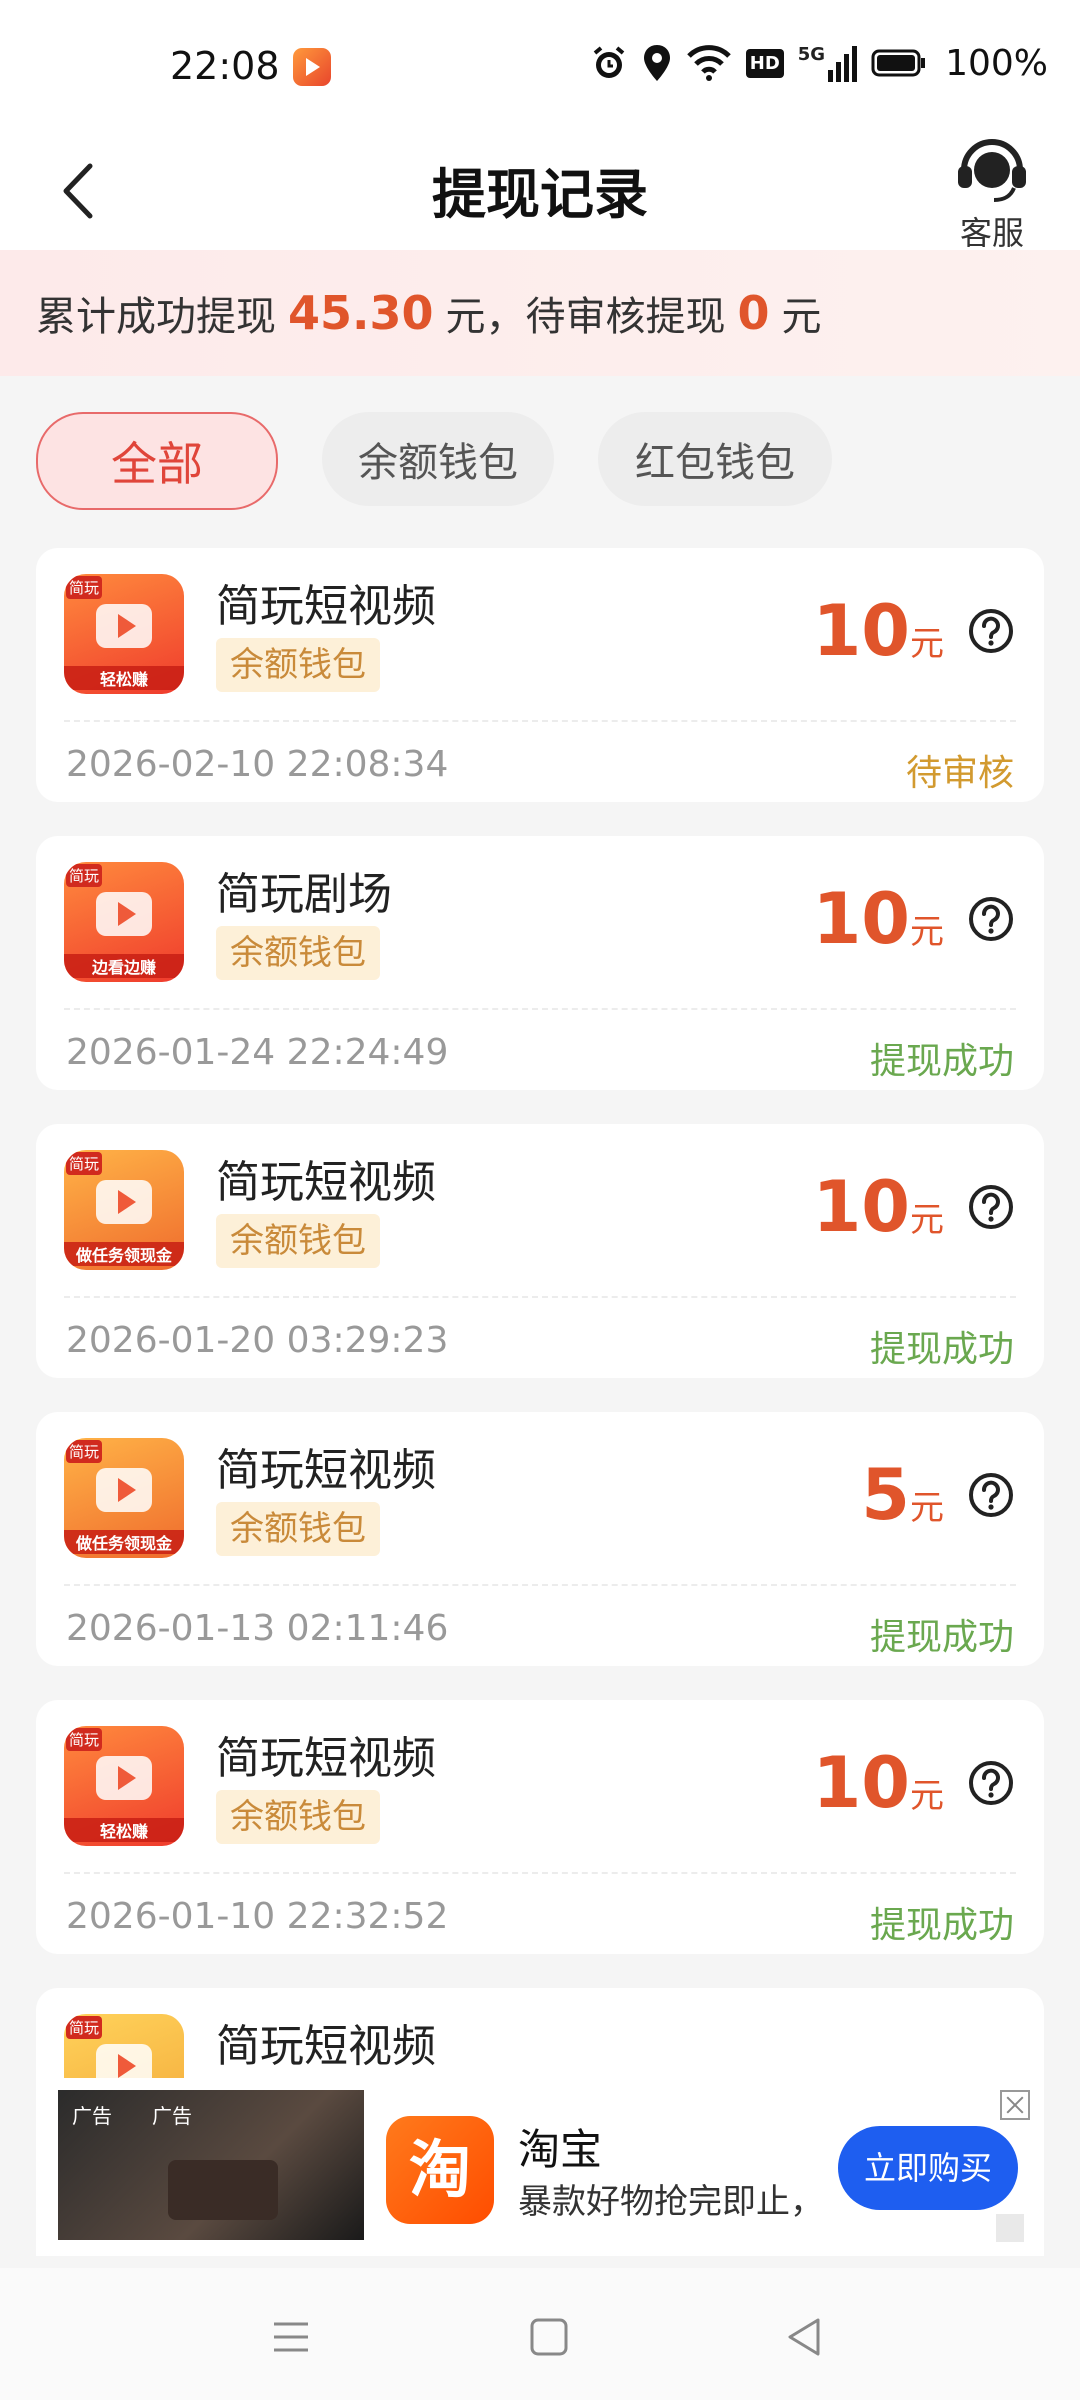  What do you see at coordinates (811, 54) in the screenshot?
I see `network-type-label: 5G` at bounding box center [811, 54].